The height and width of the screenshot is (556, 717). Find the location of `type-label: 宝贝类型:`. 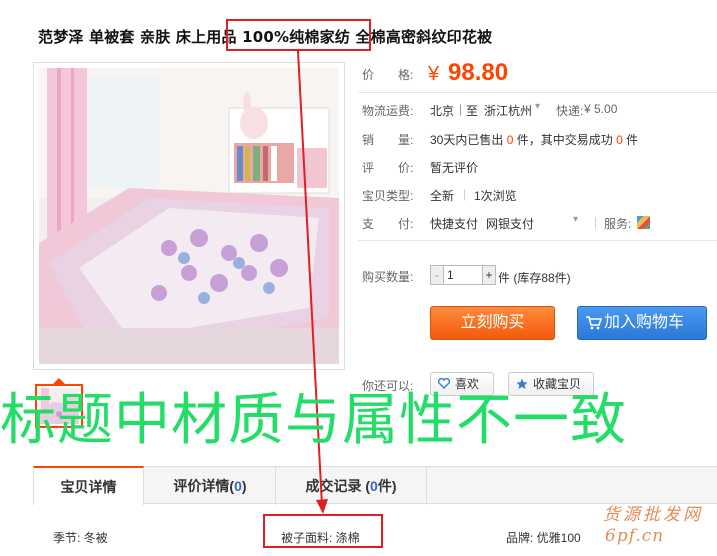

type-label: 宝贝类型: is located at coordinates (388, 196).